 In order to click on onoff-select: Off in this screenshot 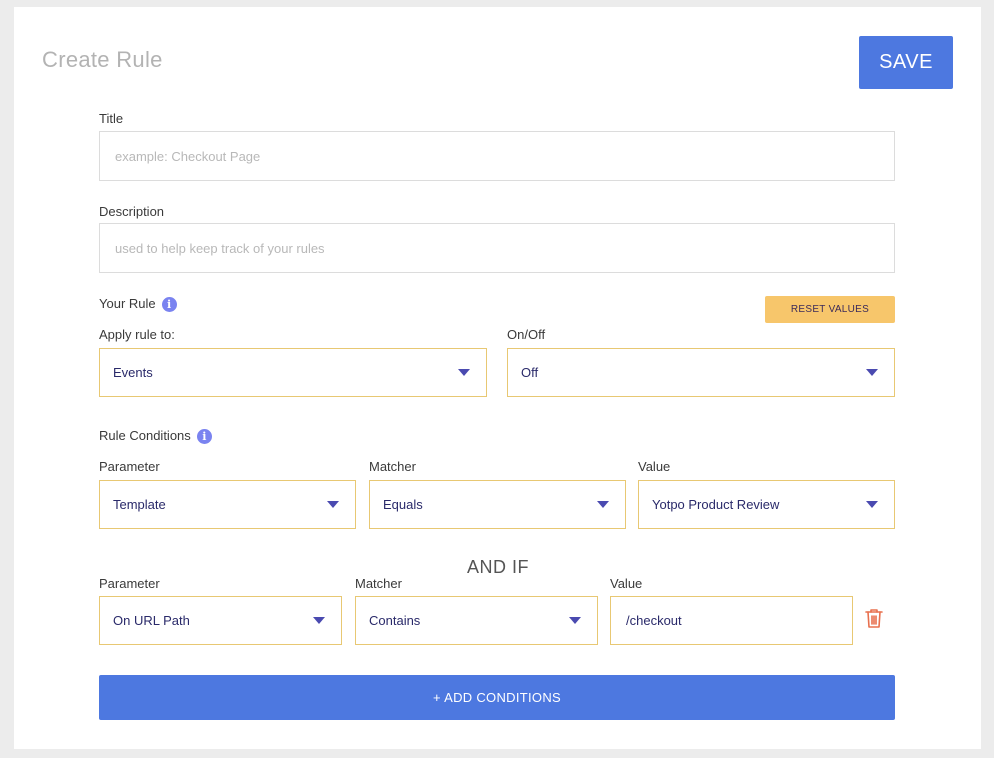, I will do `click(701, 372)`.